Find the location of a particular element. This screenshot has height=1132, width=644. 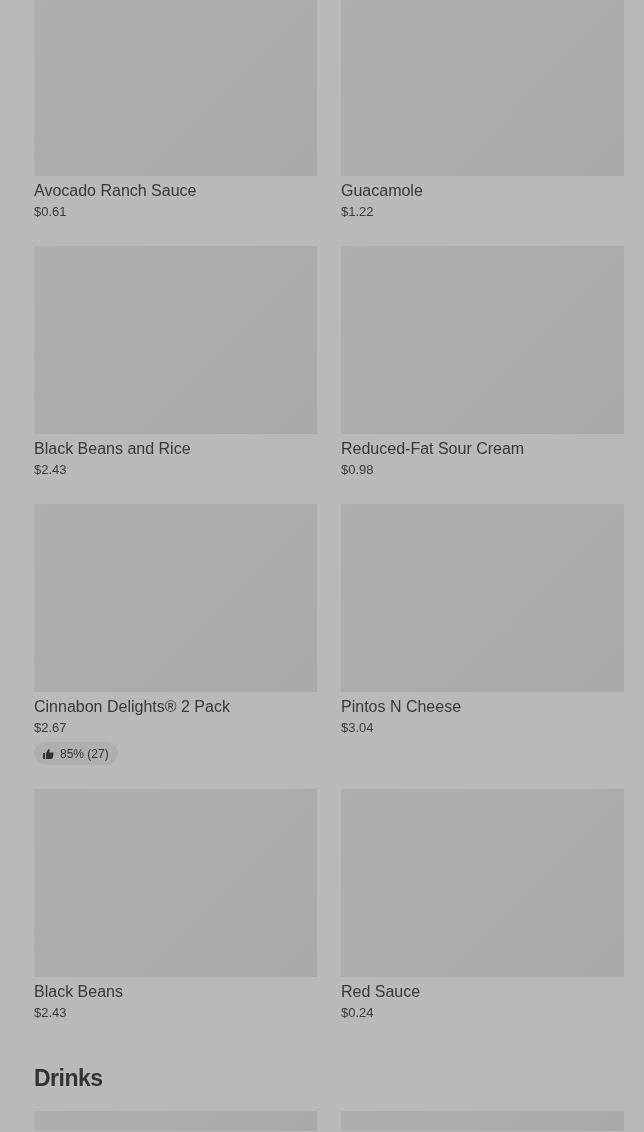

item-price: $0.98 is located at coordinates (358, 470).